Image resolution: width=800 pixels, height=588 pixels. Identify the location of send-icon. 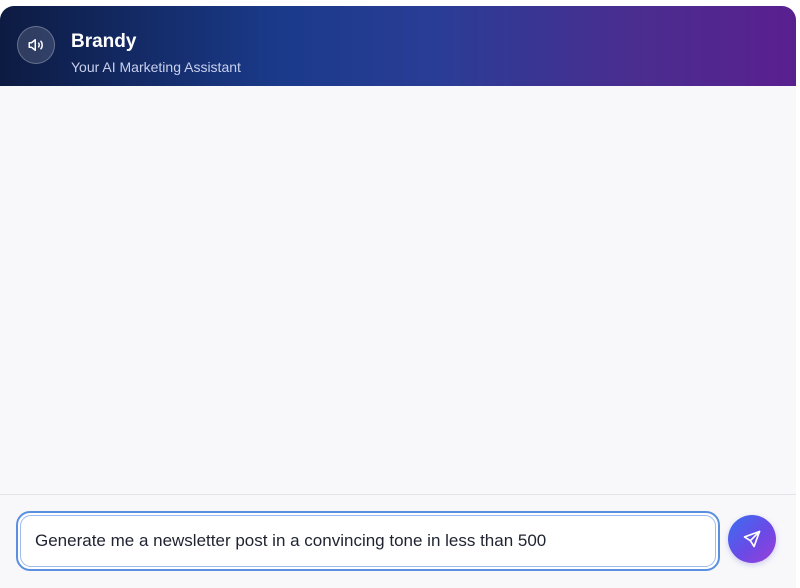
(752, 539).